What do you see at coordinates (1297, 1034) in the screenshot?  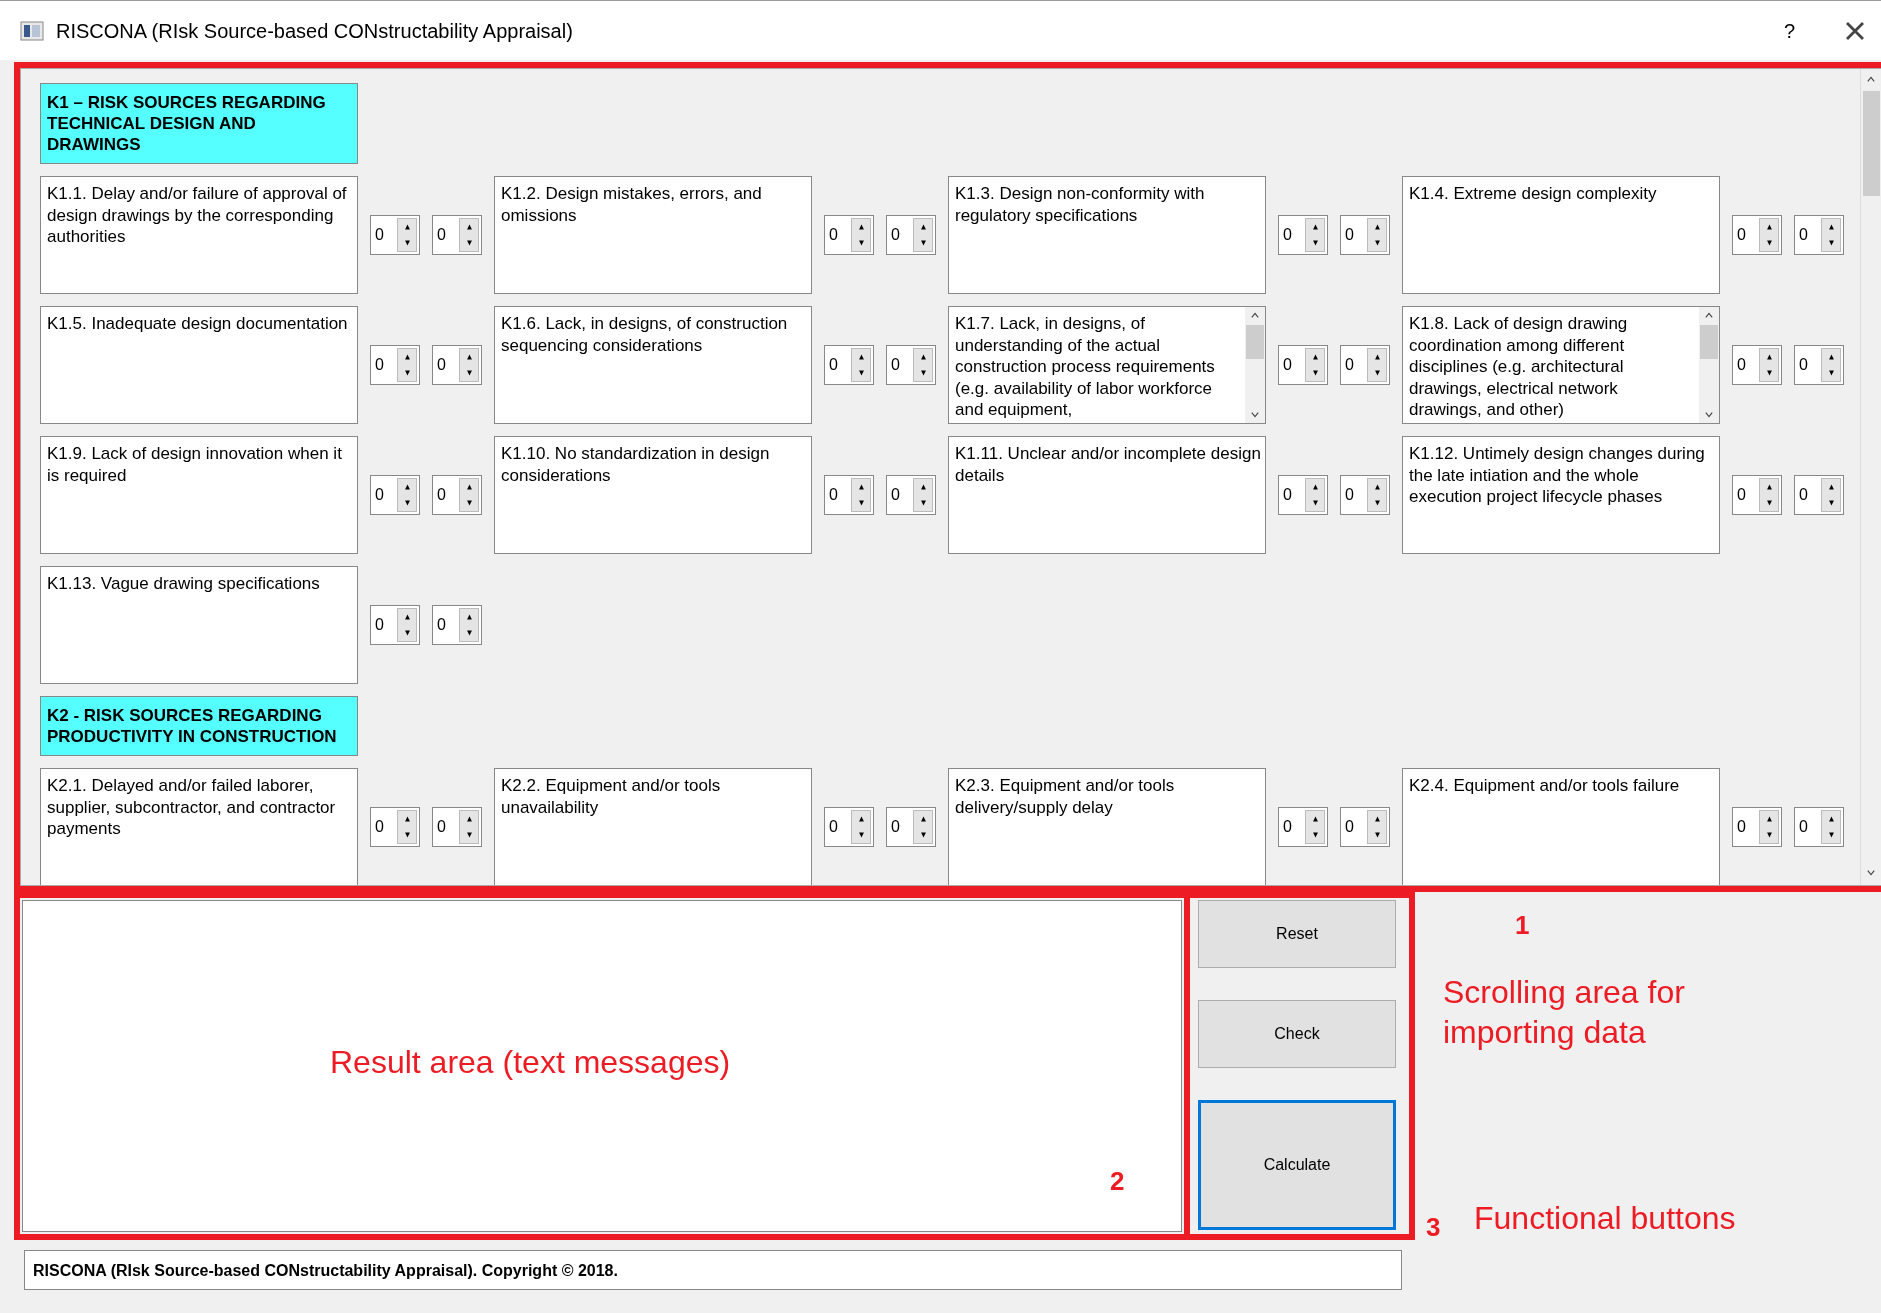 I see `action-button: Check` at bounding box center [1297, 1034].